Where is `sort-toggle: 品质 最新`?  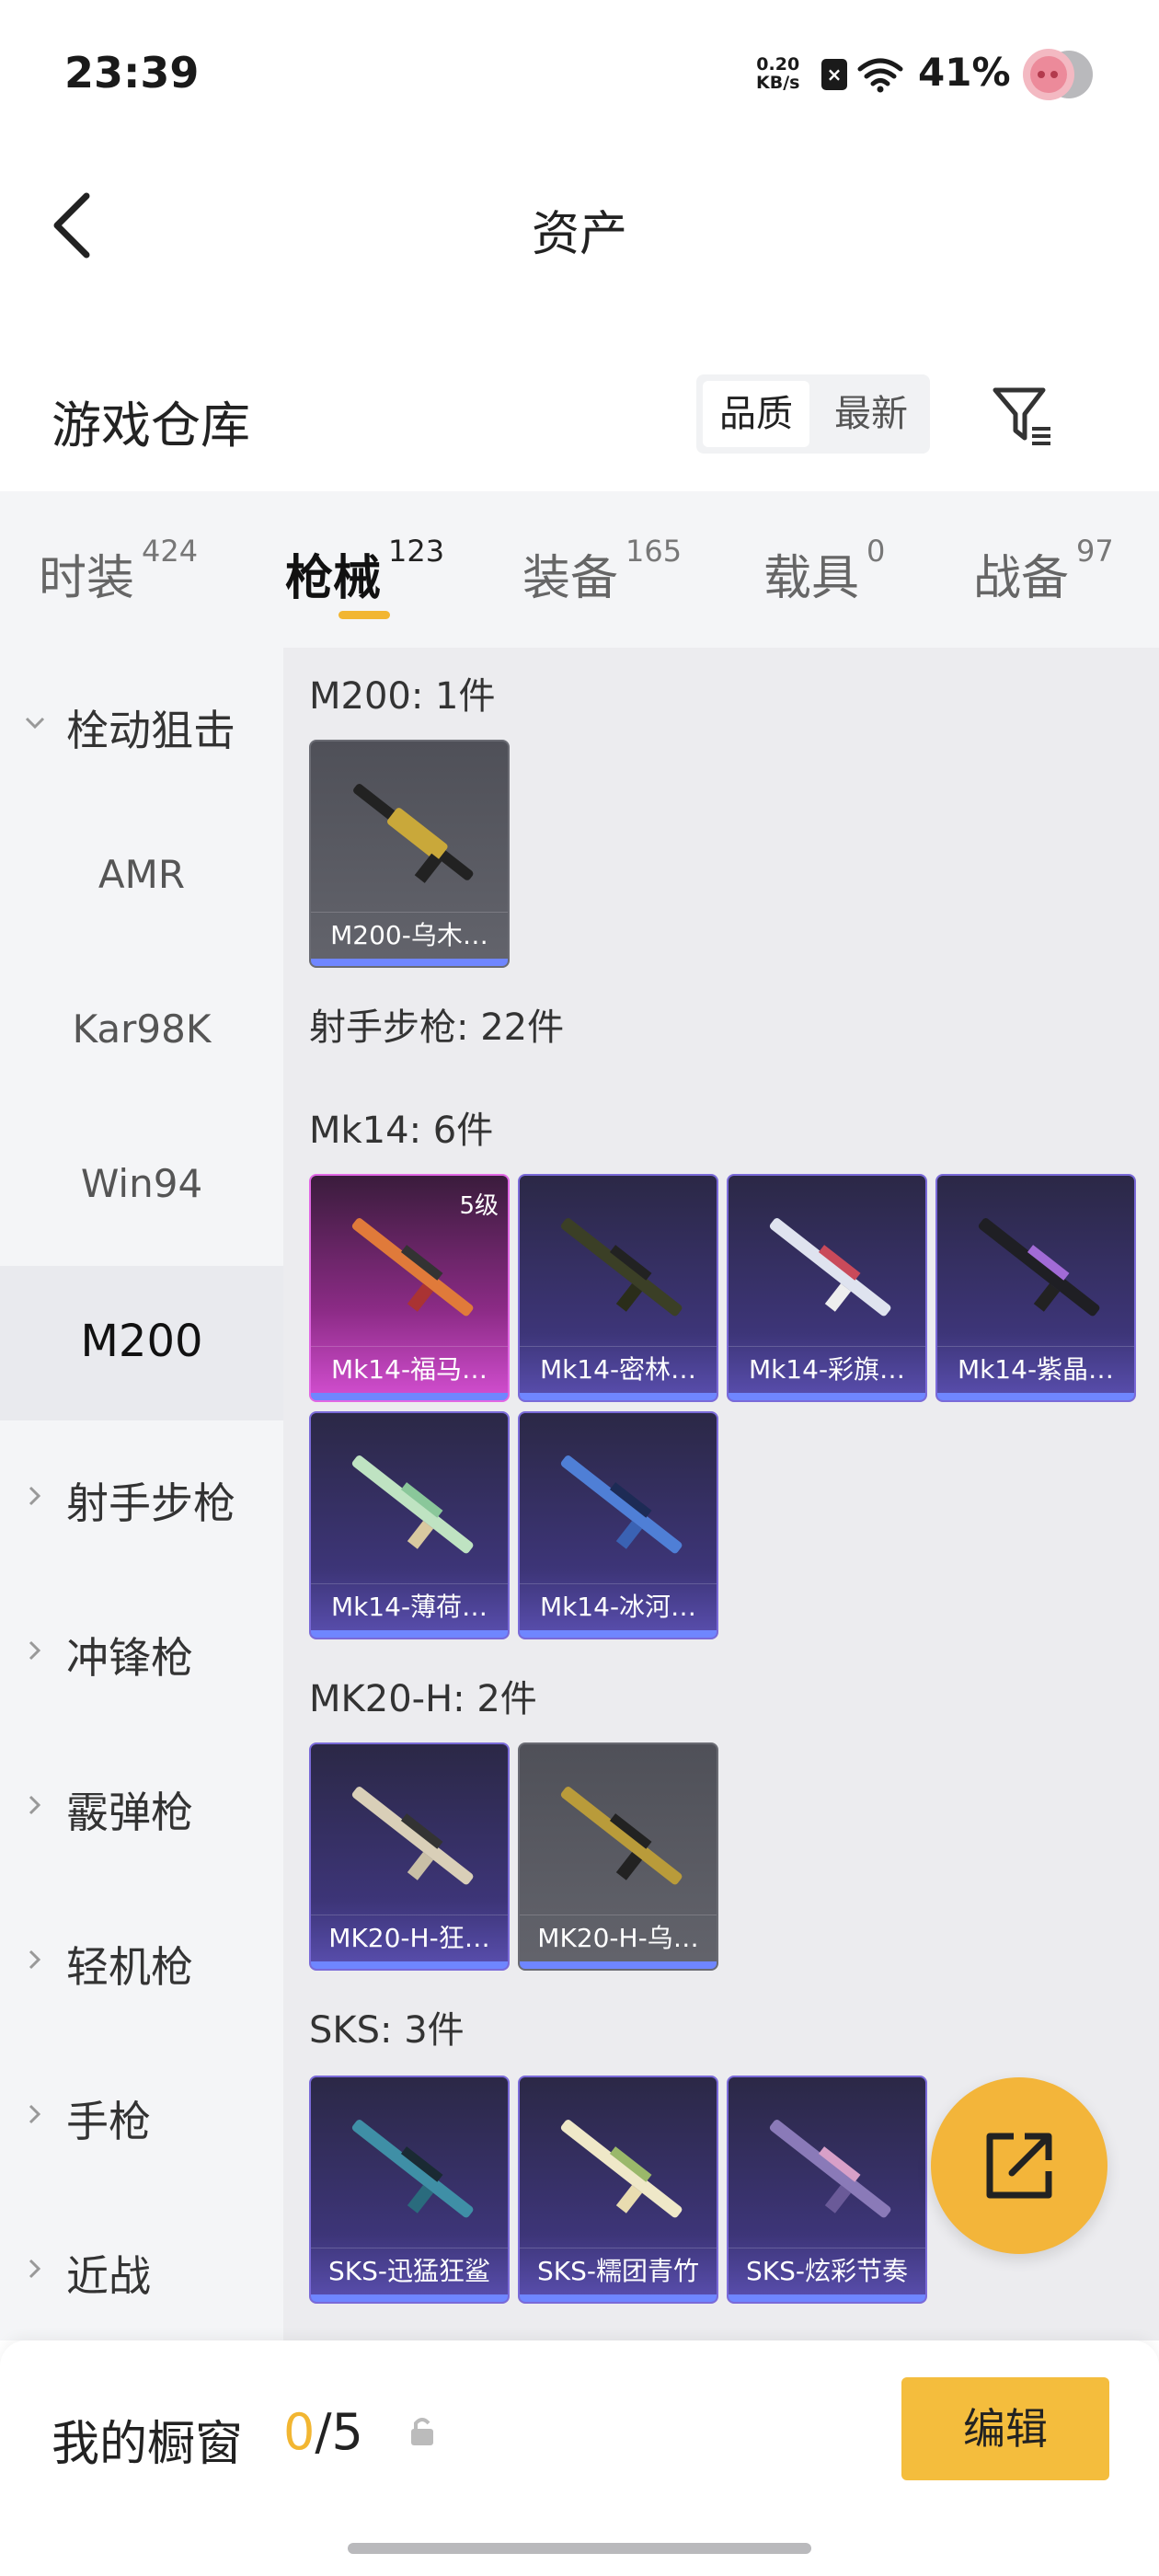
sort-toggle: 品质 最新 is located at coordinates (813, 414).